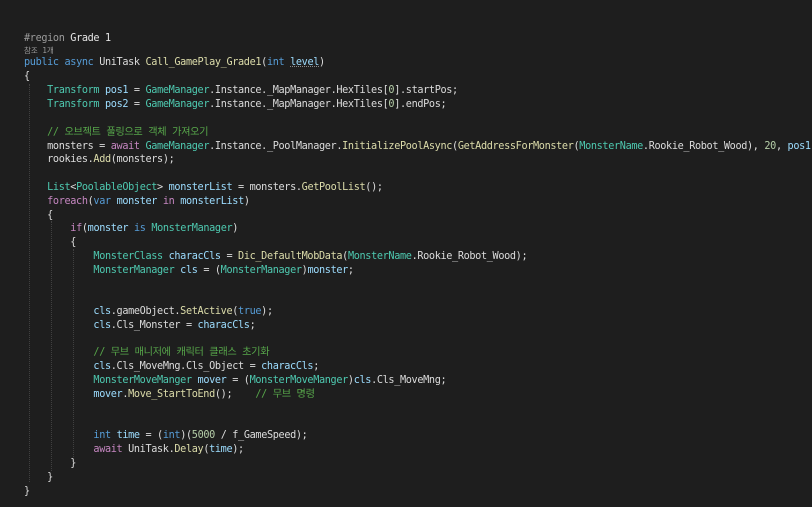 This screenshot has height=507, width=812. Describe the element at coordinates (799, 146) in the screenshot. I see `code-token: pos1` at that location.